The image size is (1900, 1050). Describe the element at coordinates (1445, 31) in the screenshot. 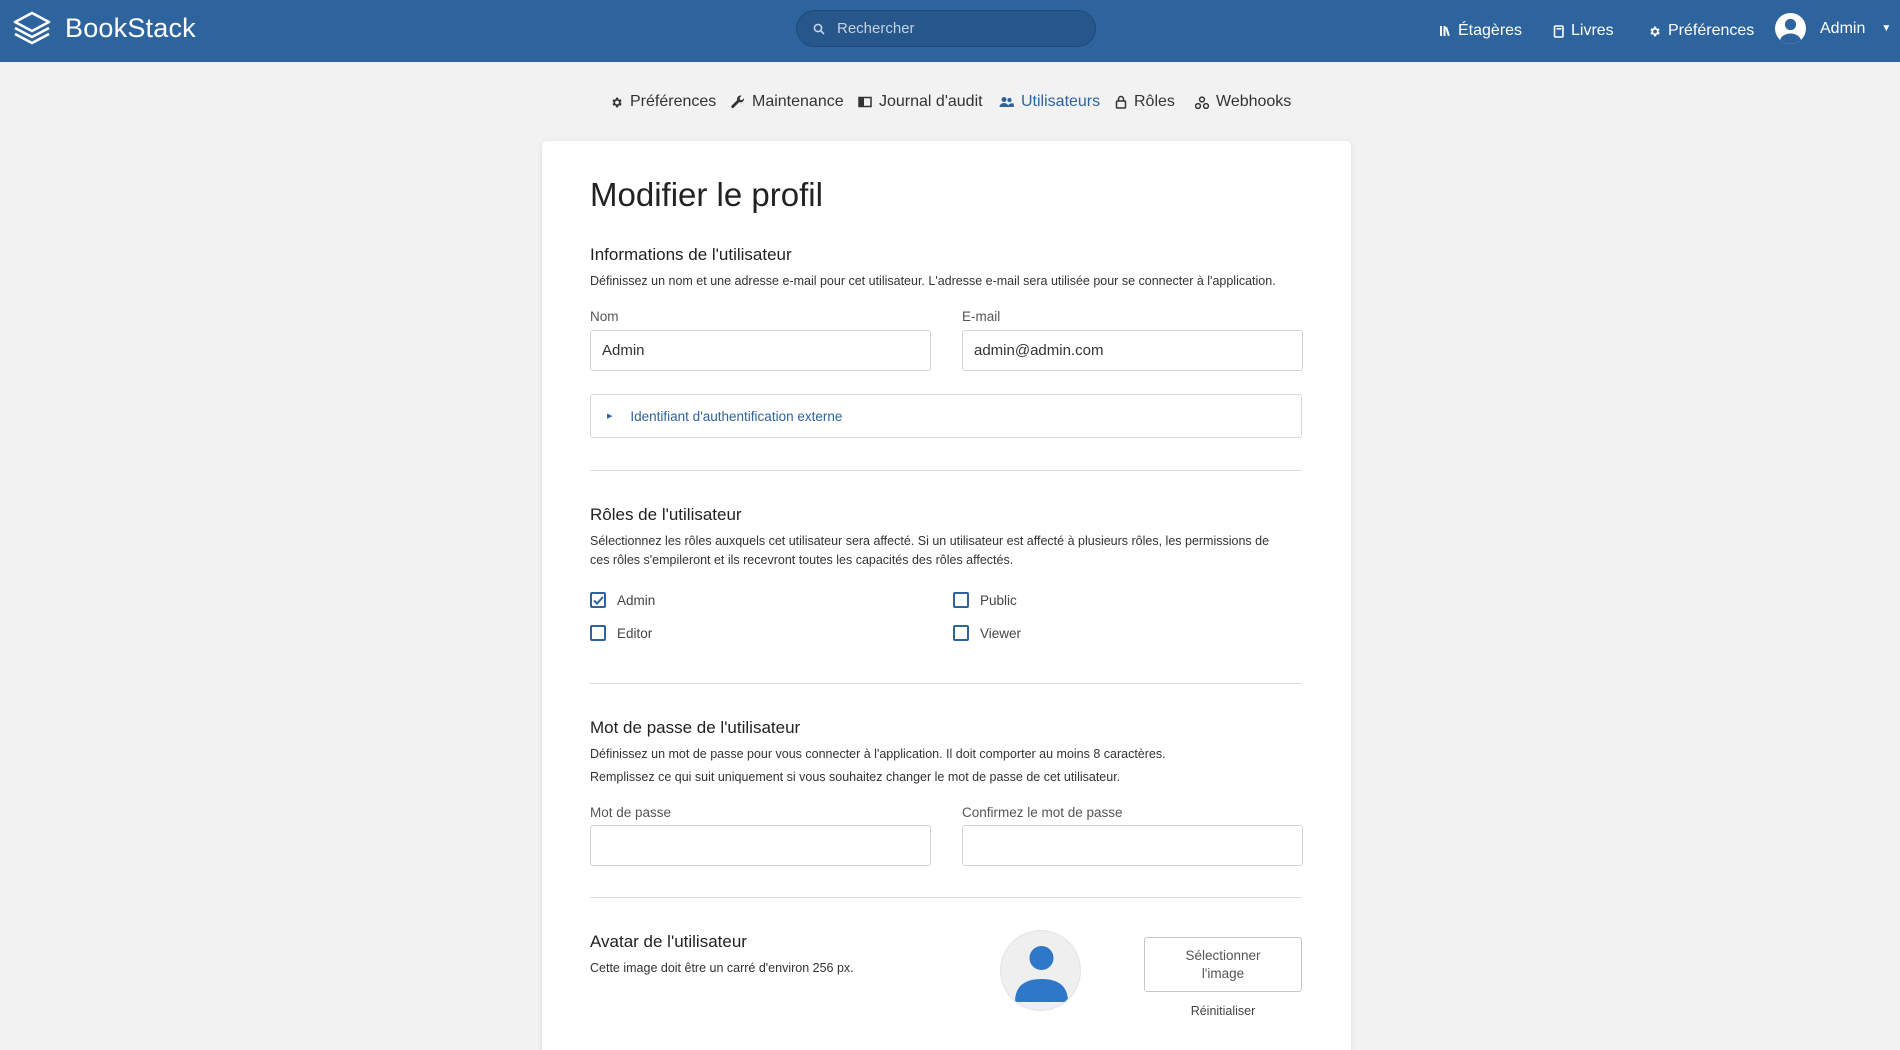

I see `shelves-icon` at that location.